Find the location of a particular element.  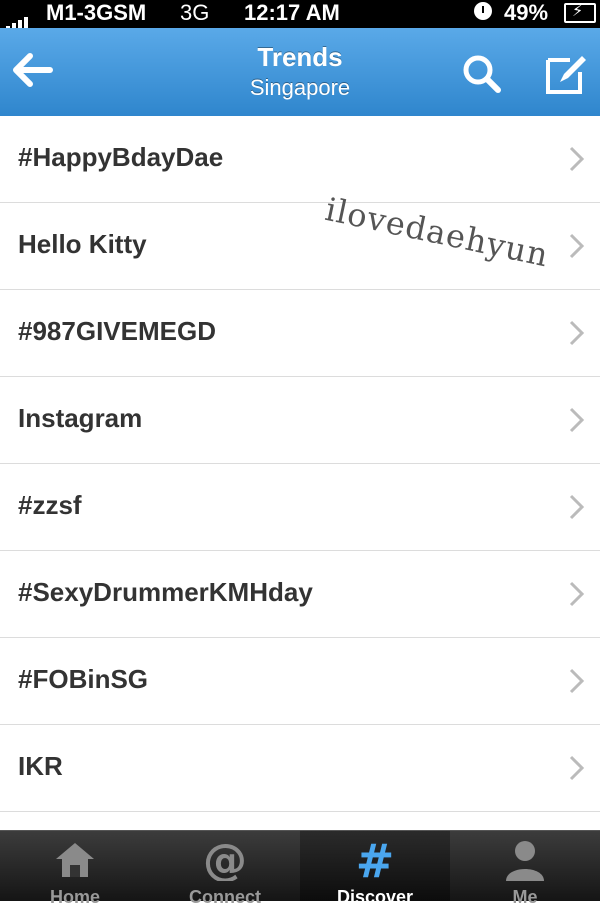

alarm-icon is located at coordinates (483, 11).